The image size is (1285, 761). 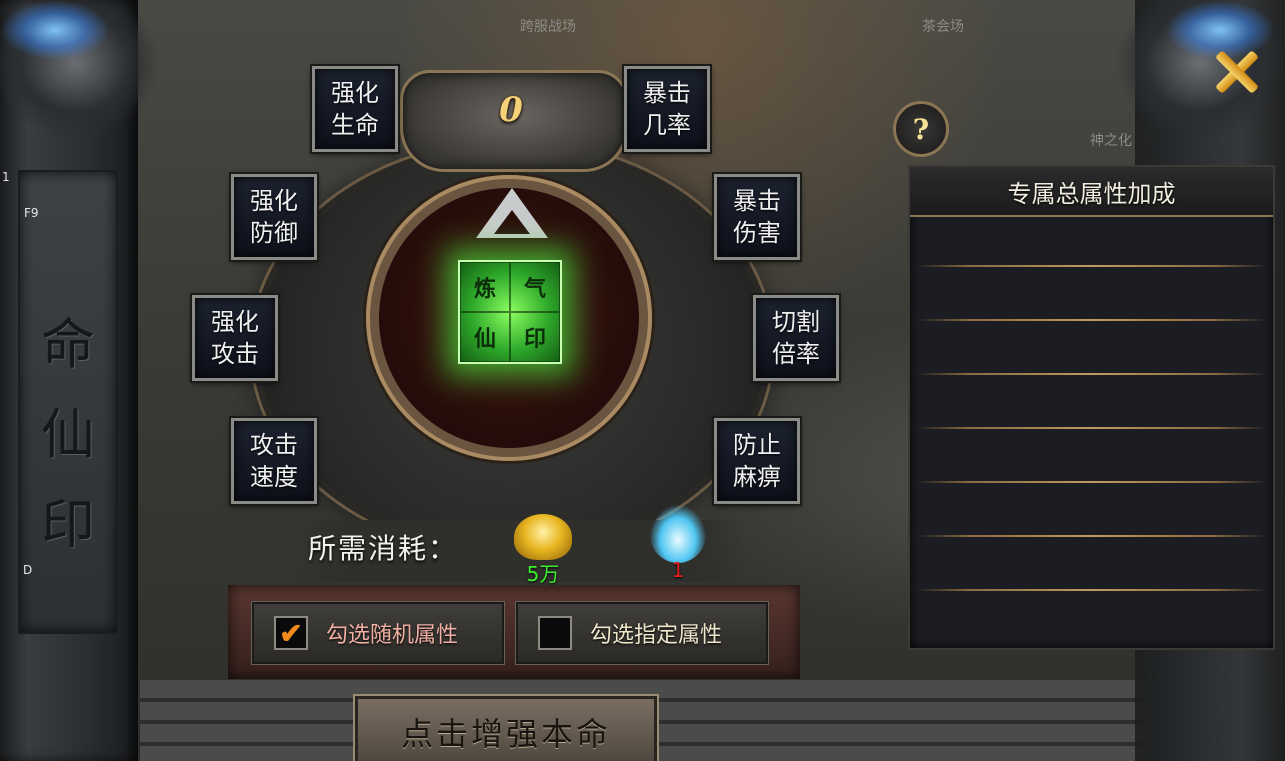 What do you see at coordinates (511, 110) in the screenshot?
I see `enhance-count: 0` at bounding box center [511, 110].